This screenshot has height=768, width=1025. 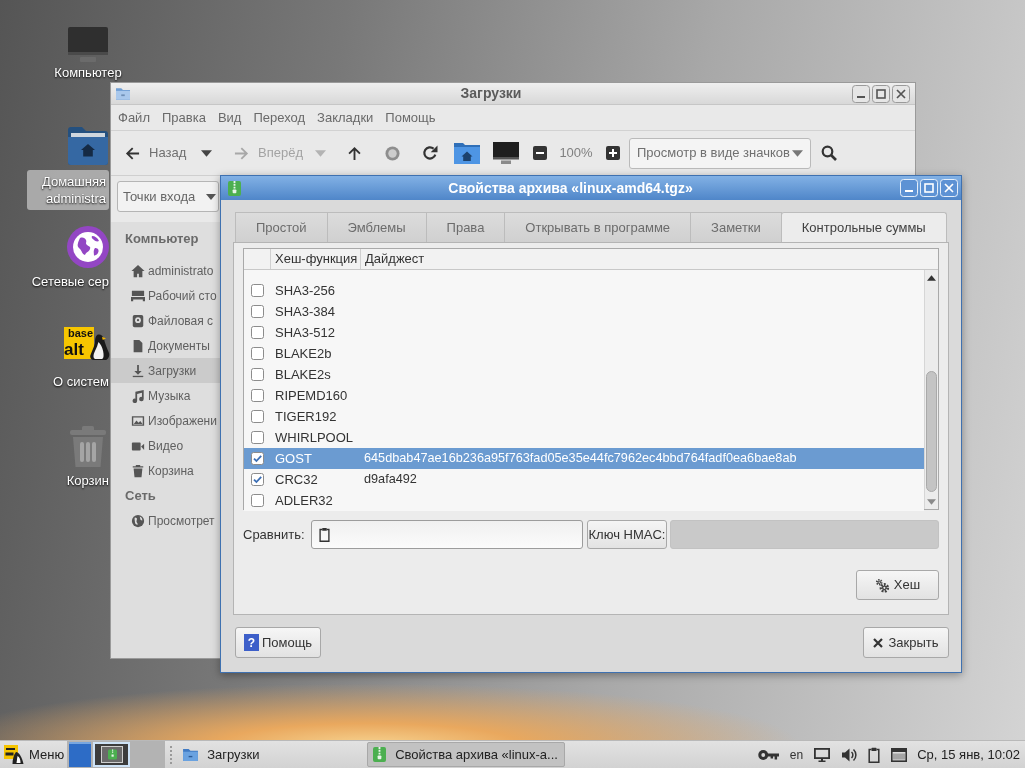 I want to click on home-icon, so click(x=138, y=270).